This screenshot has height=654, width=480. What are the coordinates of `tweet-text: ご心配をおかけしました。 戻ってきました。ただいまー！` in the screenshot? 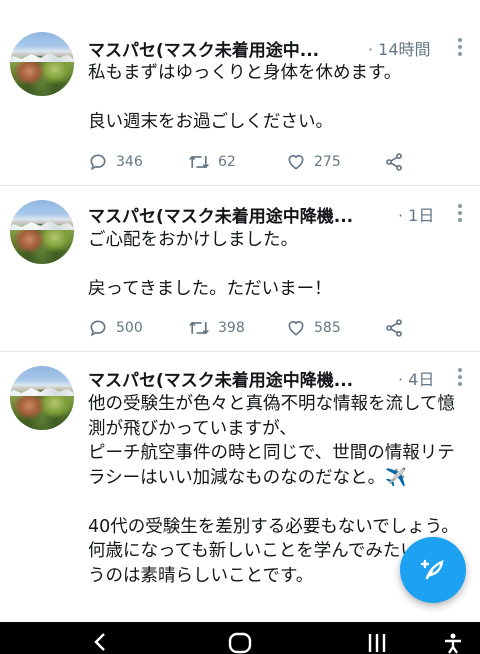 It's located at (210, 264).